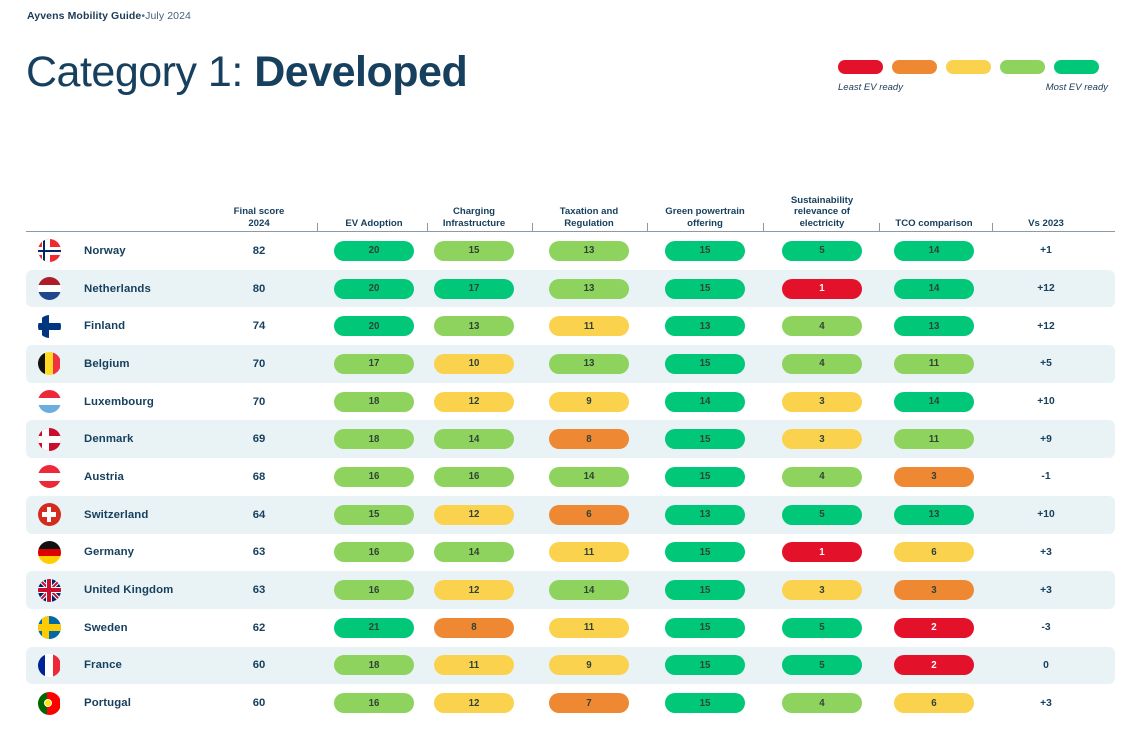  Describe the element at coordinates (570, 703) in the screenshot. I see `table-row: Portugal 60 16 12 7 15 4 6 +3` at that location.